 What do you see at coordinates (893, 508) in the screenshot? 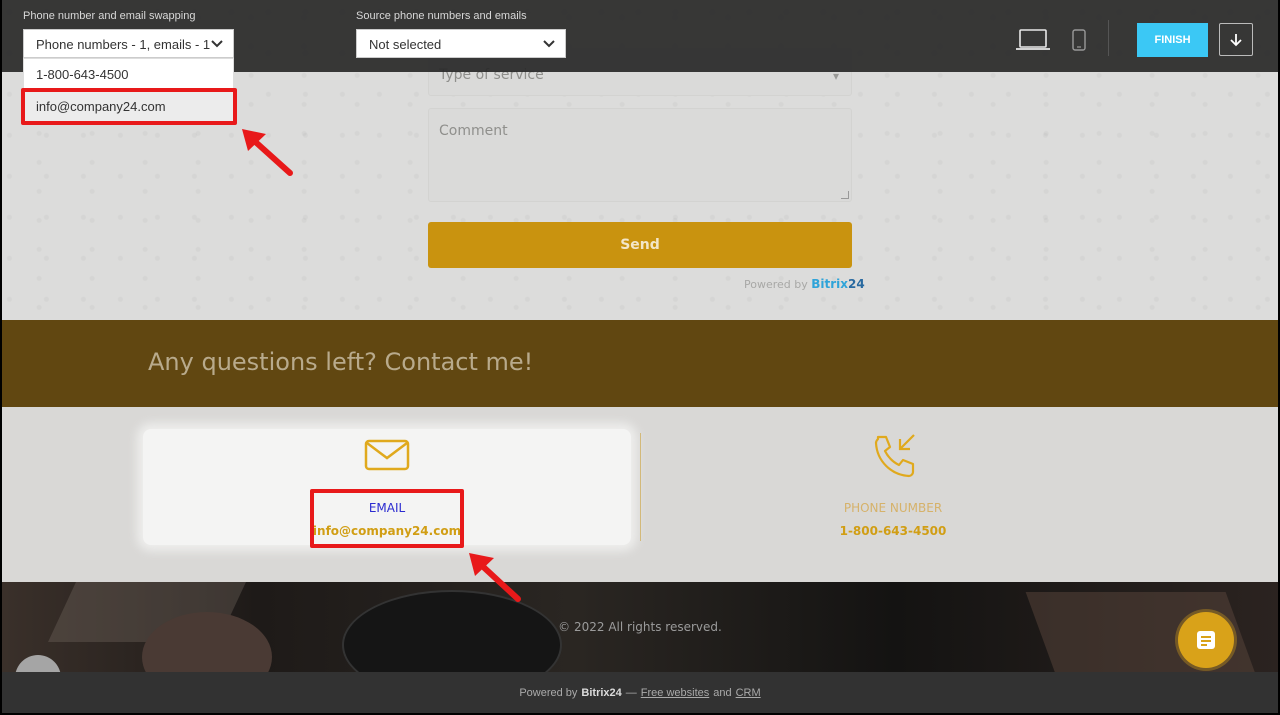
I see `phone-label: PHONE NUMBER` at bounding box center [893, 508].